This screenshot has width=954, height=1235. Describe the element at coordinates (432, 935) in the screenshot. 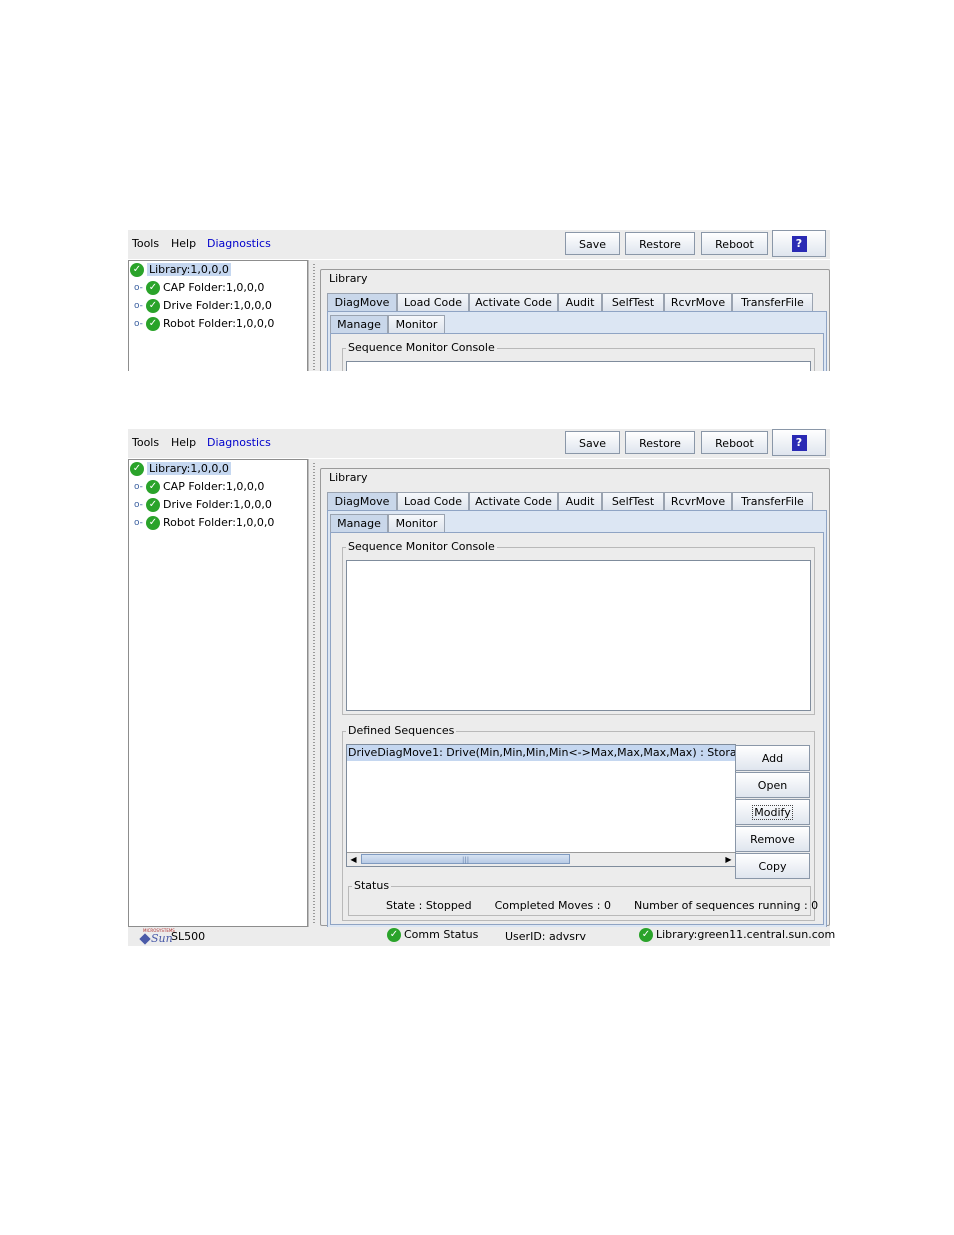

I see `comm-status: ✓ Comm Status` at that location.